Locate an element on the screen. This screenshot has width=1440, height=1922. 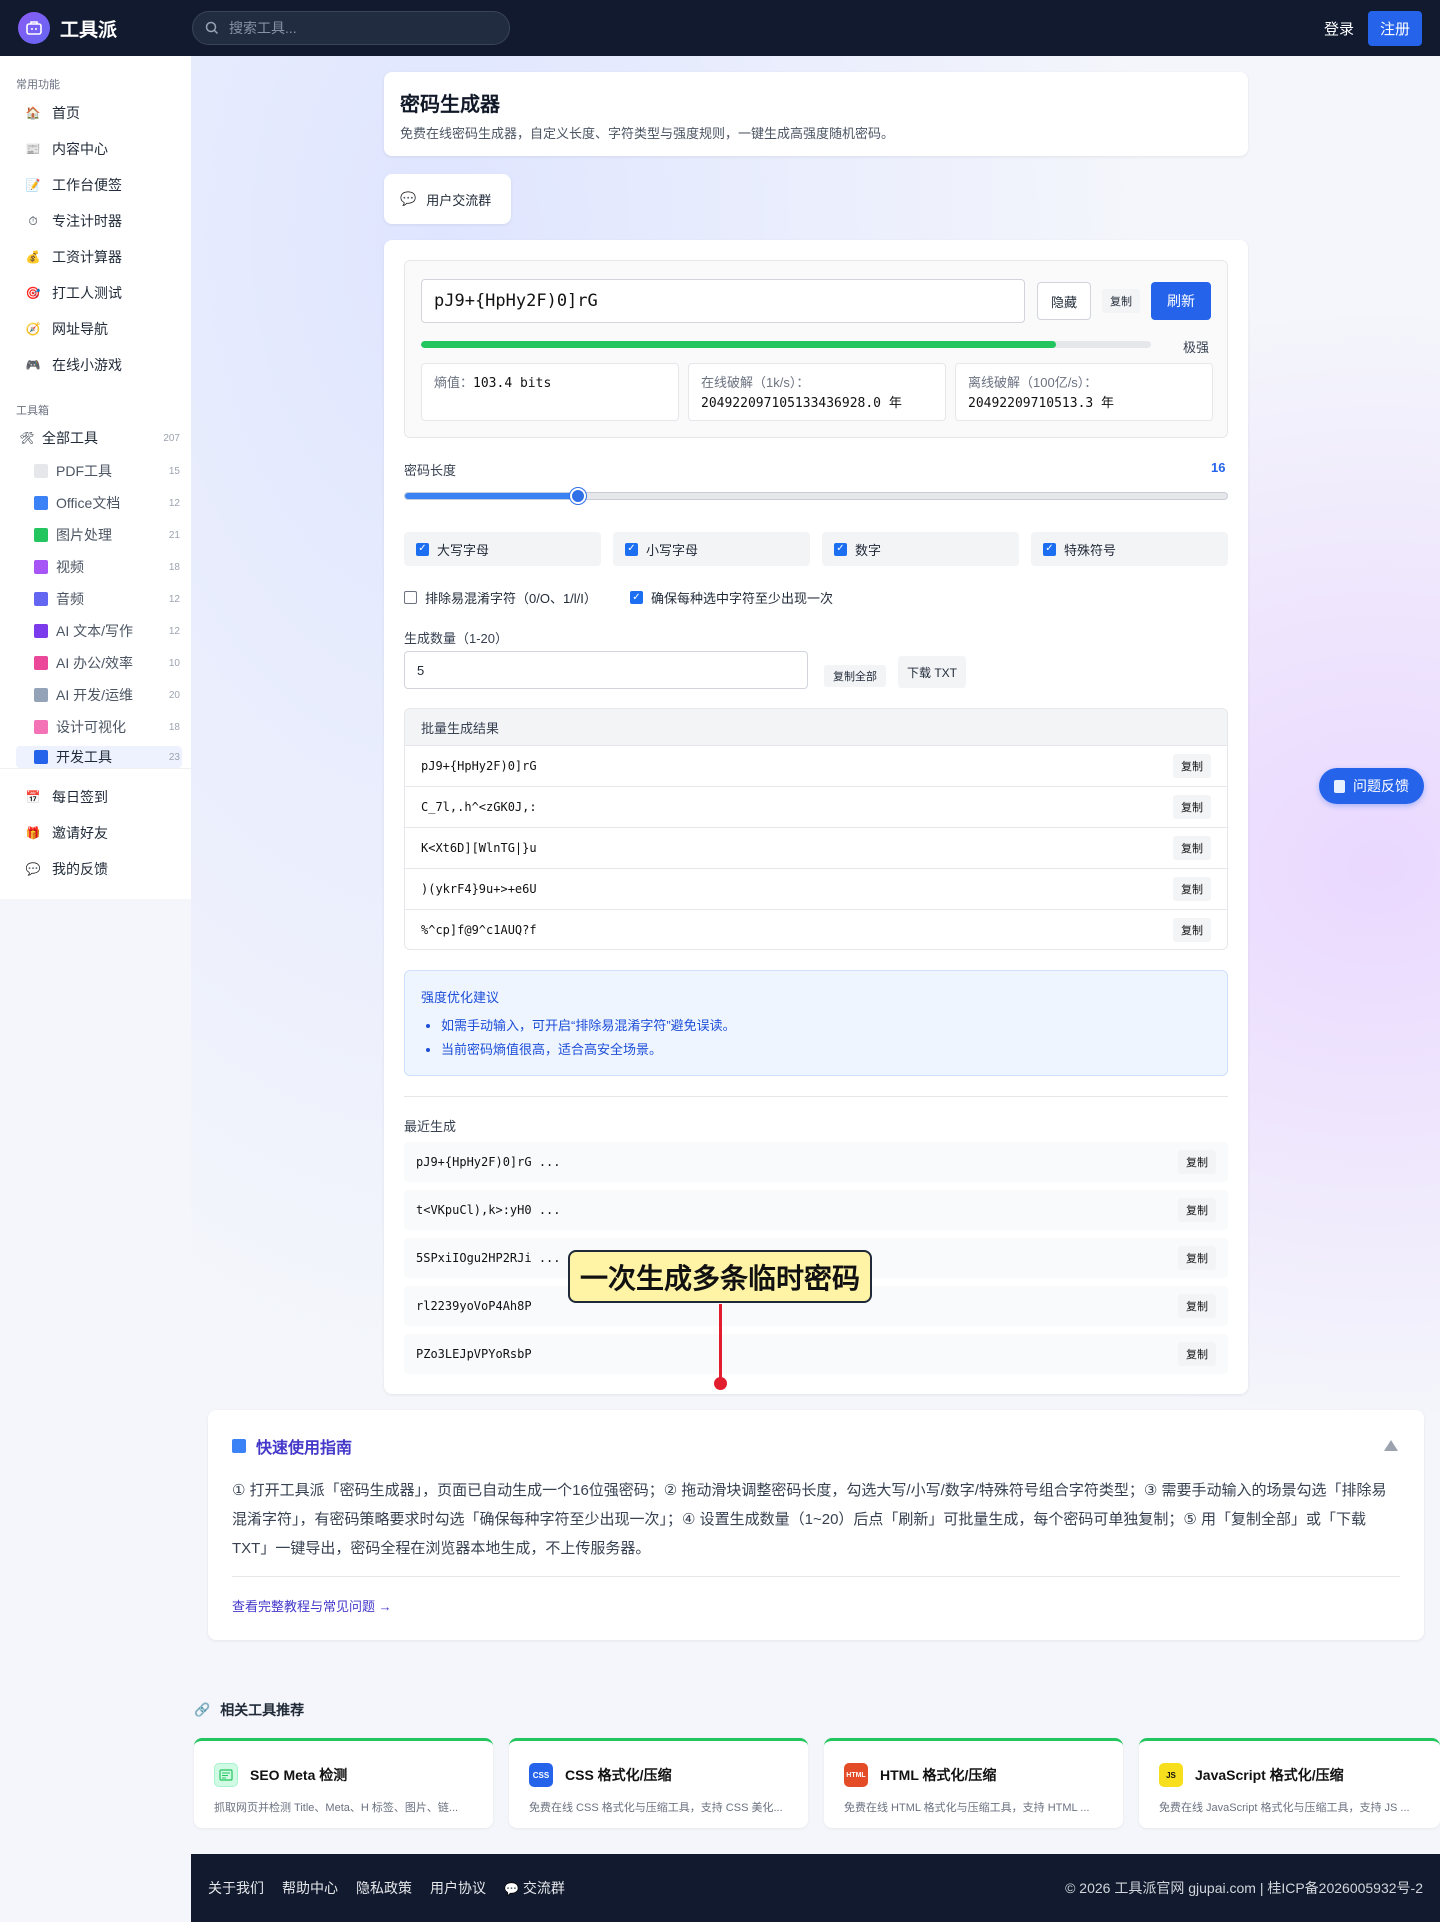
sidebar-sub-audio: 音频 12 is located at coordinates (108, 599).